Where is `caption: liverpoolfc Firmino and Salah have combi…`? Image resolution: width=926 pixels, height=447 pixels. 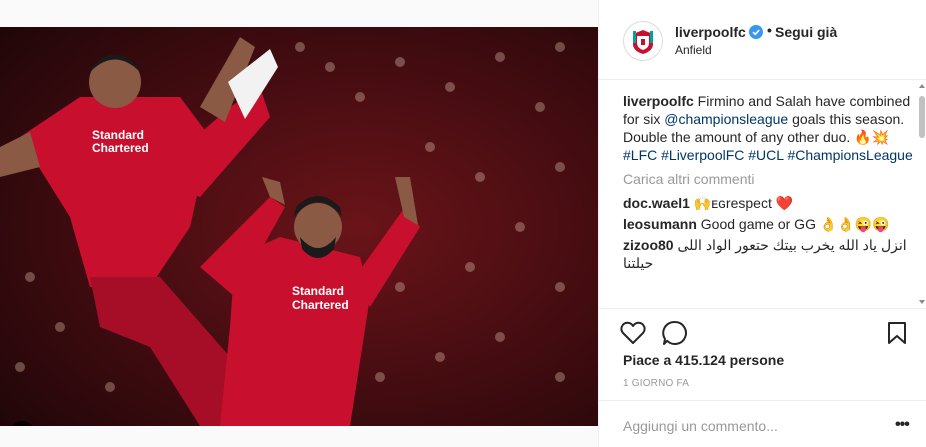 caption: liverpoolfc Firmino and Salah have combi… is located at coordinates (769, 128).